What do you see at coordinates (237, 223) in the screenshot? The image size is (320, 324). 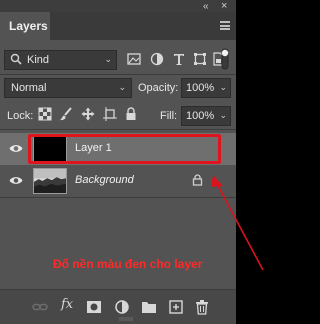 I see `annotation-arrow` at bounding box center [237, 223].